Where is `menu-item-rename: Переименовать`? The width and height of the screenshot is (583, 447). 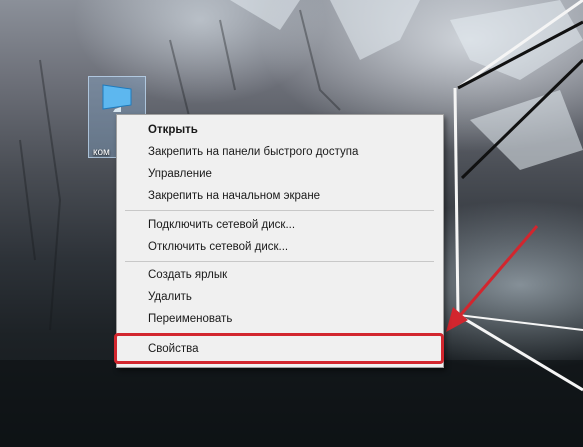
menu-item-rename: Переименовать is located at coordinates (280, 319).